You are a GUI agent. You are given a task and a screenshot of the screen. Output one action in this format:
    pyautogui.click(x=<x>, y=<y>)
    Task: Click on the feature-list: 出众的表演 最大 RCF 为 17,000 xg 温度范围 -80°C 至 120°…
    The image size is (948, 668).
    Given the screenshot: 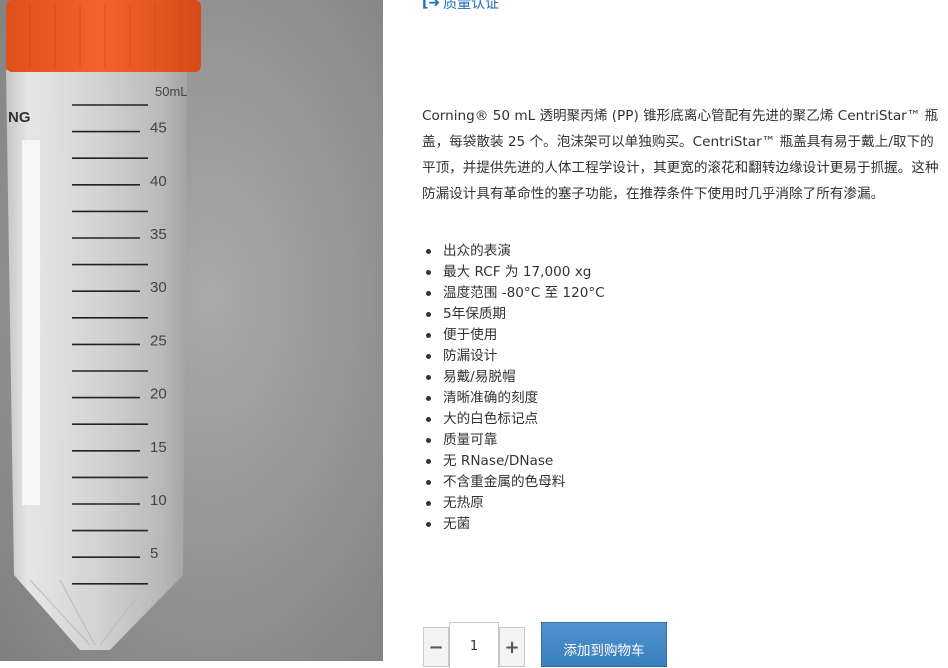 What is the action you would take?
    pyautogui.click(x=514, y=388)
    